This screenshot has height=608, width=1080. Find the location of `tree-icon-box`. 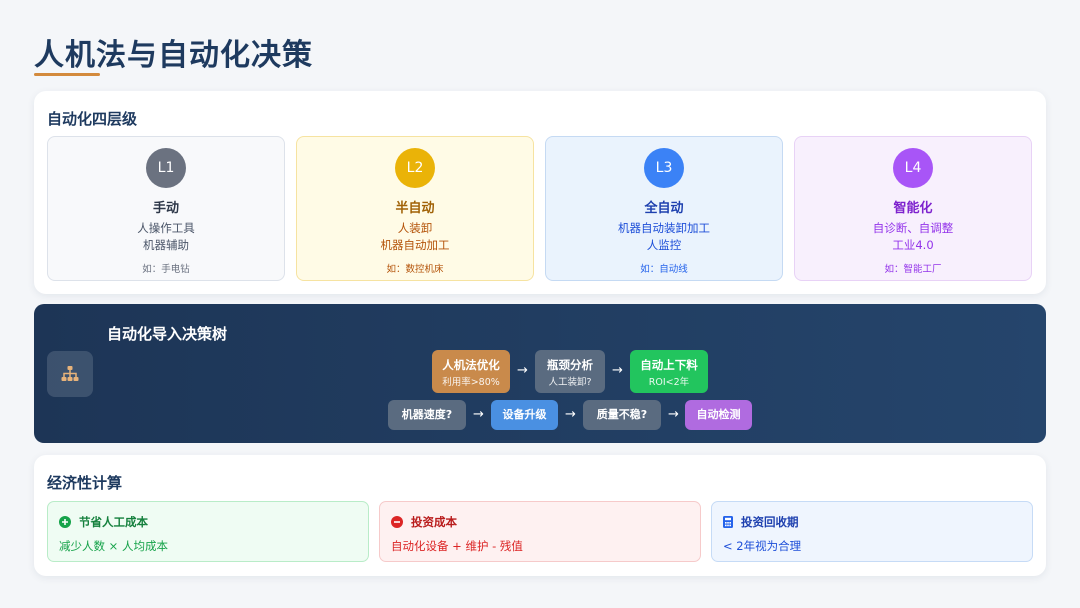

tree-icon-box is located at coordinates (70, 374).